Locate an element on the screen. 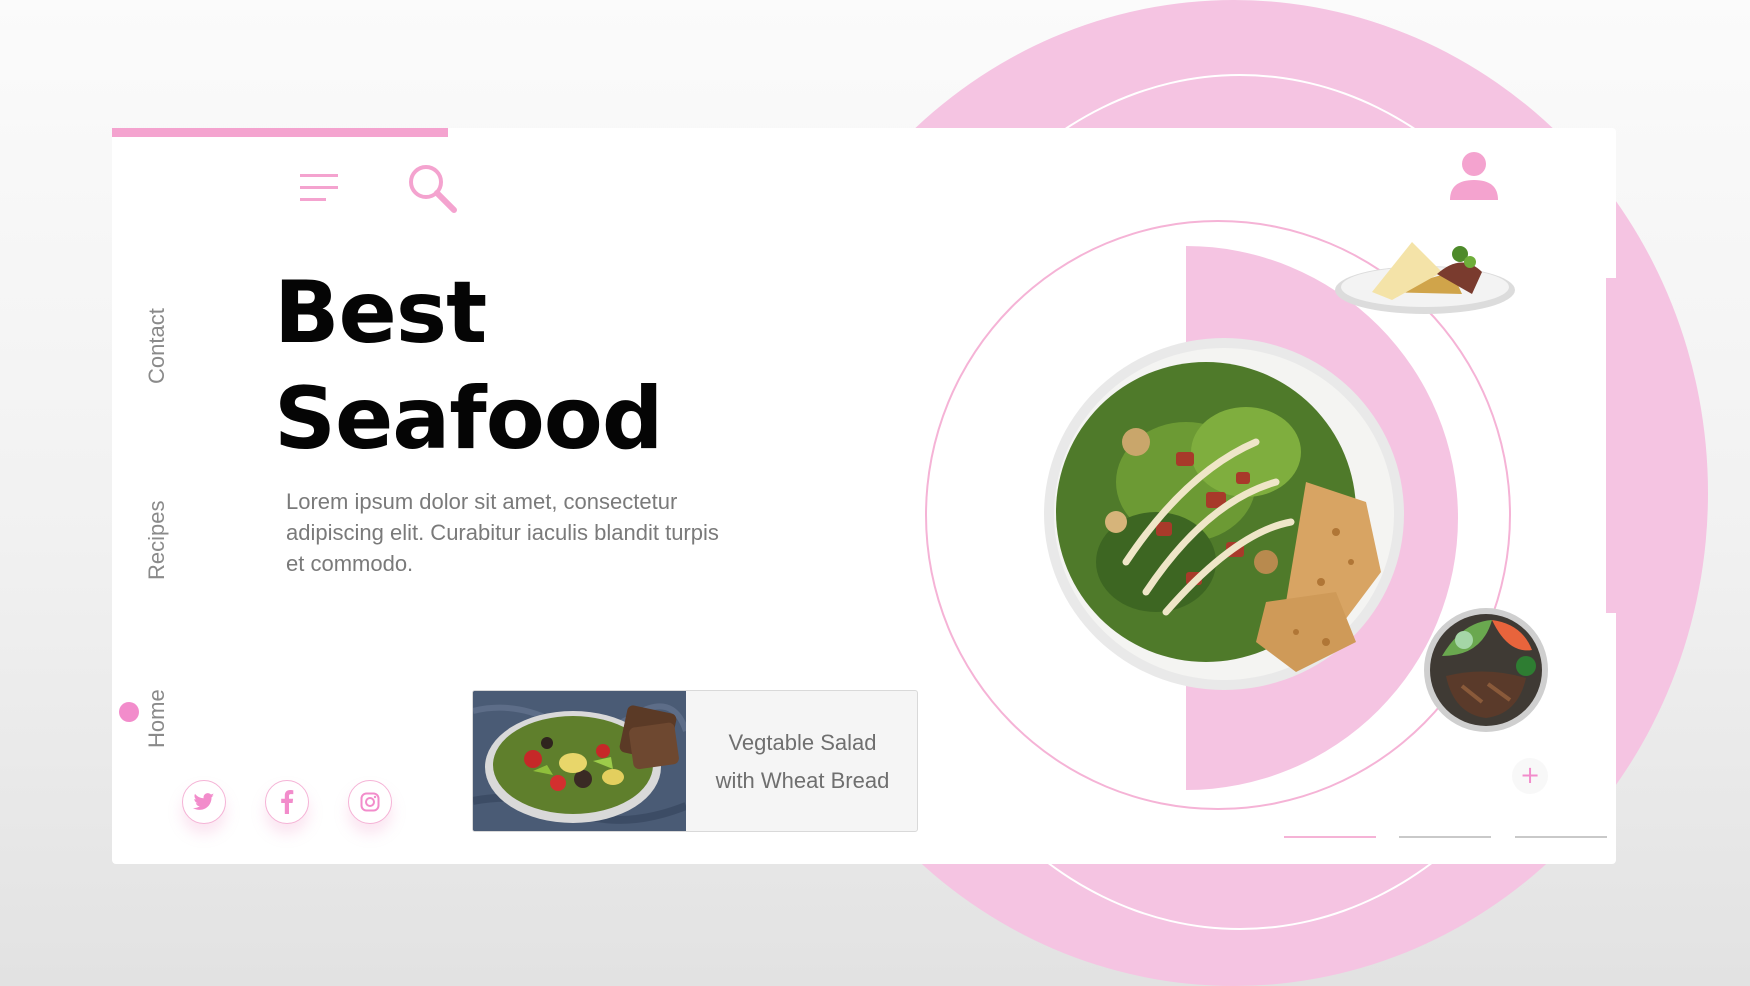 This screenshot has width=1750, height=986. page-title: Best Seafood is located at coordinates (554, 366).